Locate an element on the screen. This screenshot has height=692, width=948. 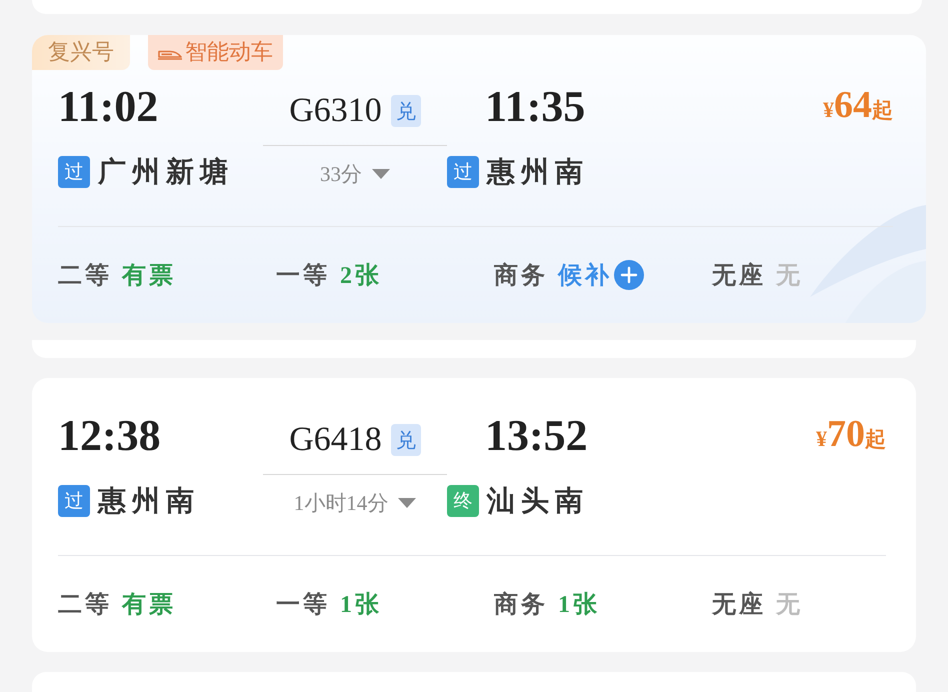
departure-time: 11:02 is located at coordinates (108, 107).